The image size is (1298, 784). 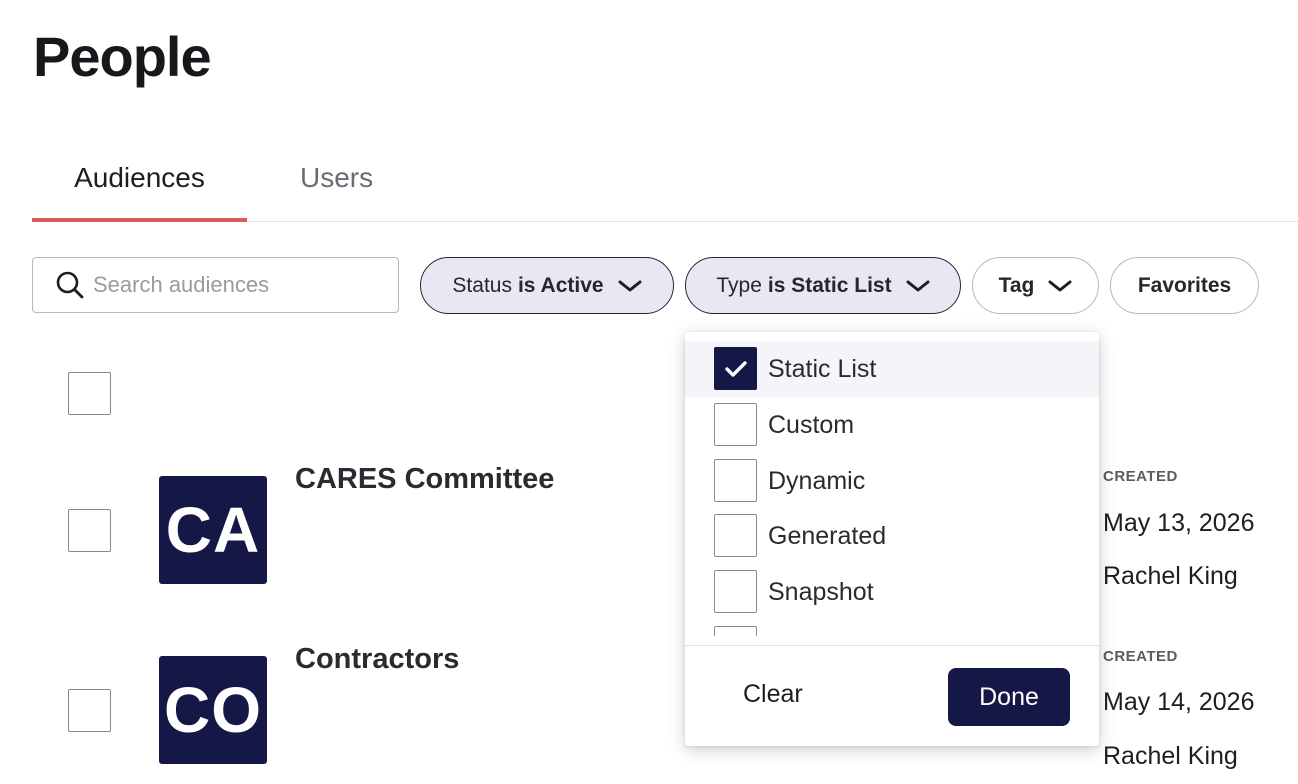 What do you see at coordinates (892, 536) in the screenshot?
I see `type-option-generated: Generated` at bounding box center [892, 536].